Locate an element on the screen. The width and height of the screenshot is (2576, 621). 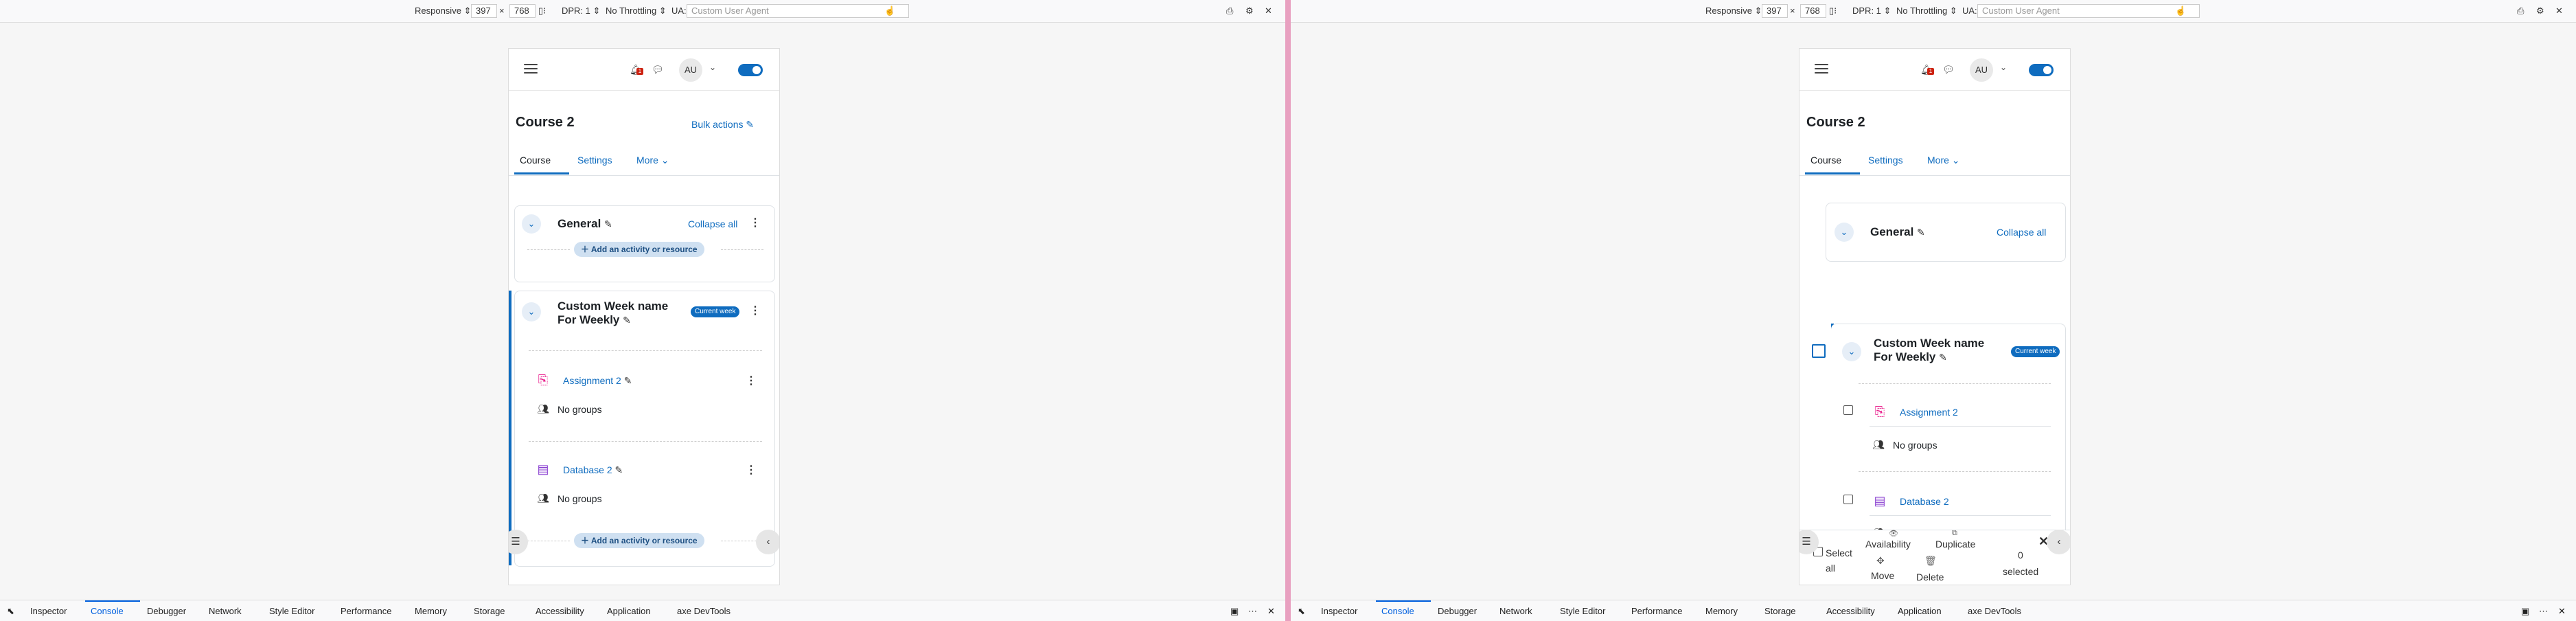
delete-button: Delete is located at coordinates (1930, 577).